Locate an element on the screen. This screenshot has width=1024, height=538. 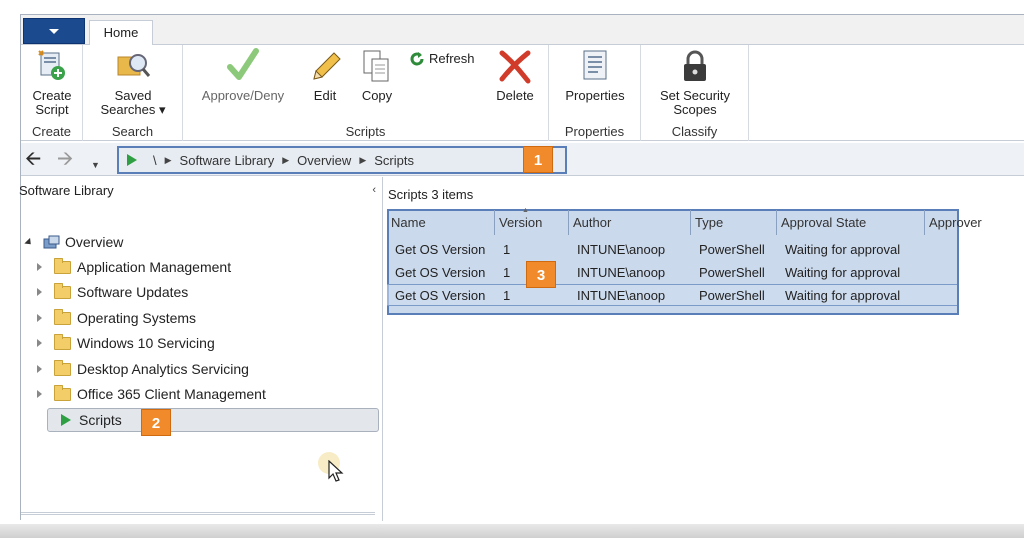
ribbon-group-search: Saved Searches ▾ Search is located at coordinates (133, 93).